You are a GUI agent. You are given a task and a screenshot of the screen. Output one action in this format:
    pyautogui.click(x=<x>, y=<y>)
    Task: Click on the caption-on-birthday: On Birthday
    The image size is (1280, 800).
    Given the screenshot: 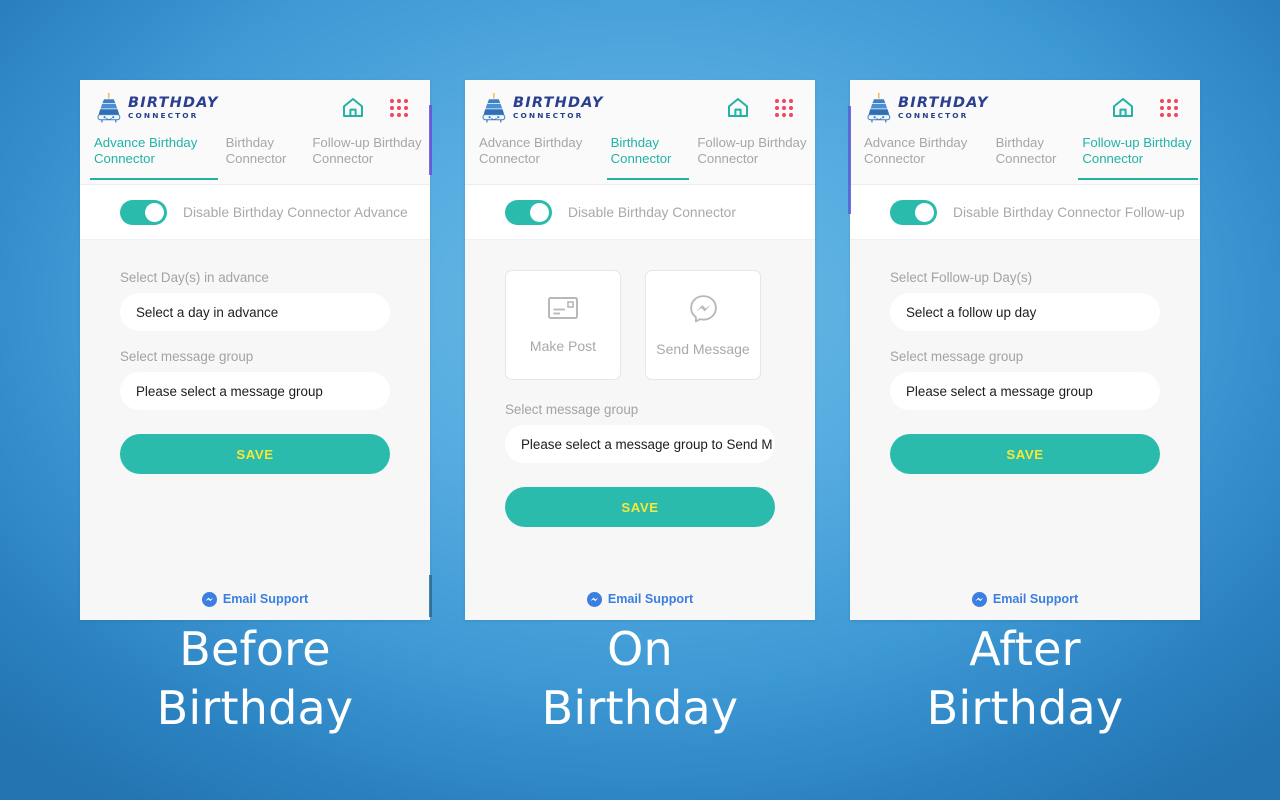 What is the action you would take?
    pyautogui.click(x=640, y=680)
    